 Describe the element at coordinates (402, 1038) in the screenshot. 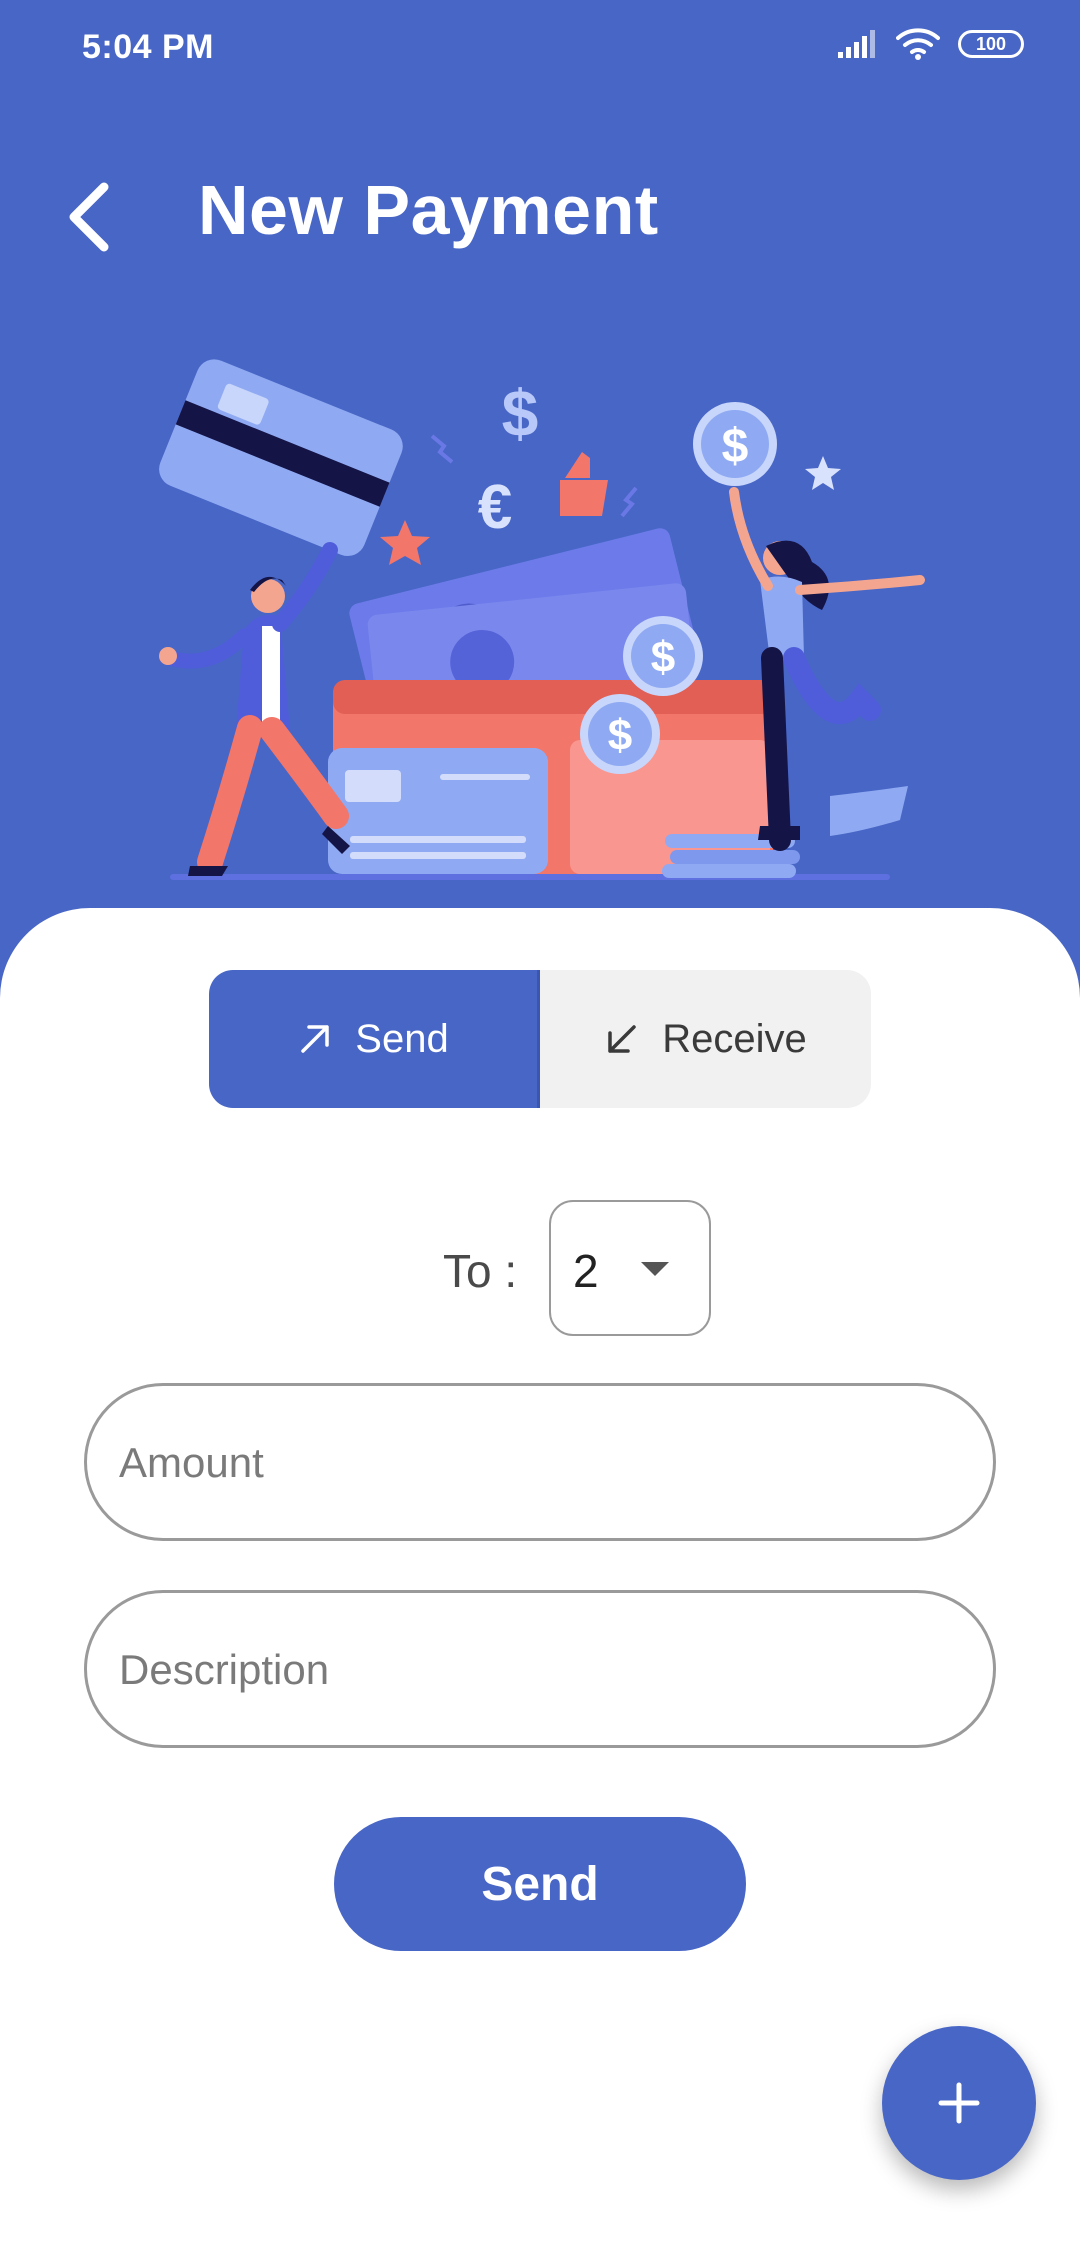

I see `tab-send-label: Send` at that location.